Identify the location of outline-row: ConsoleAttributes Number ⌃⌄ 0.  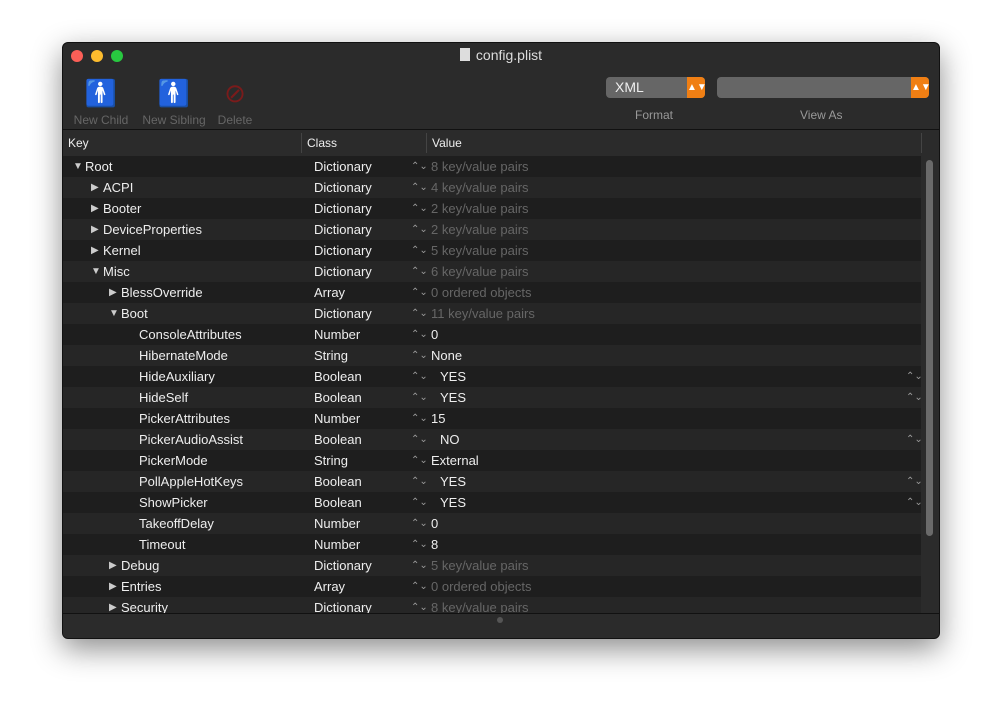
(492, 334).